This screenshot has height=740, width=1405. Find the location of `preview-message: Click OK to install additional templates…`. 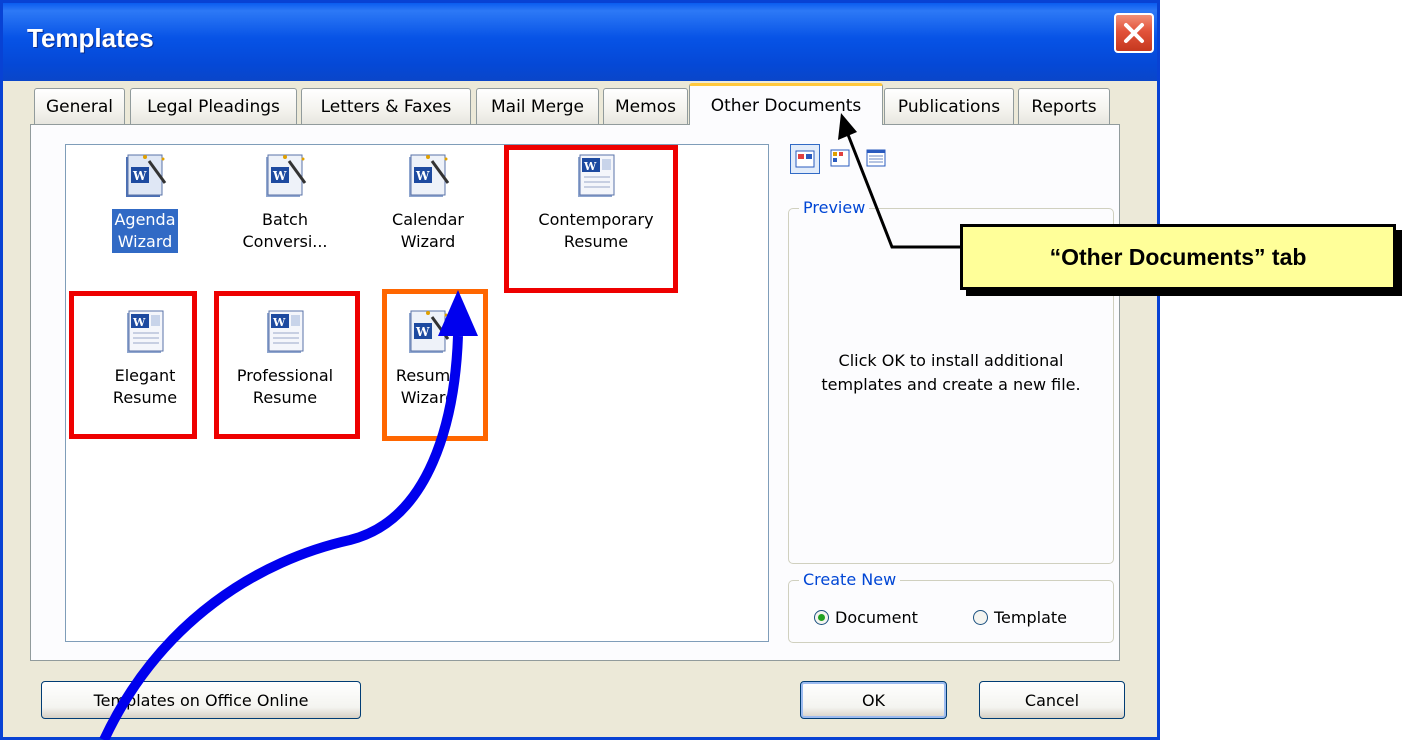

preview-message: Click OK to install additional templates… is located at coordinates (951, 373).